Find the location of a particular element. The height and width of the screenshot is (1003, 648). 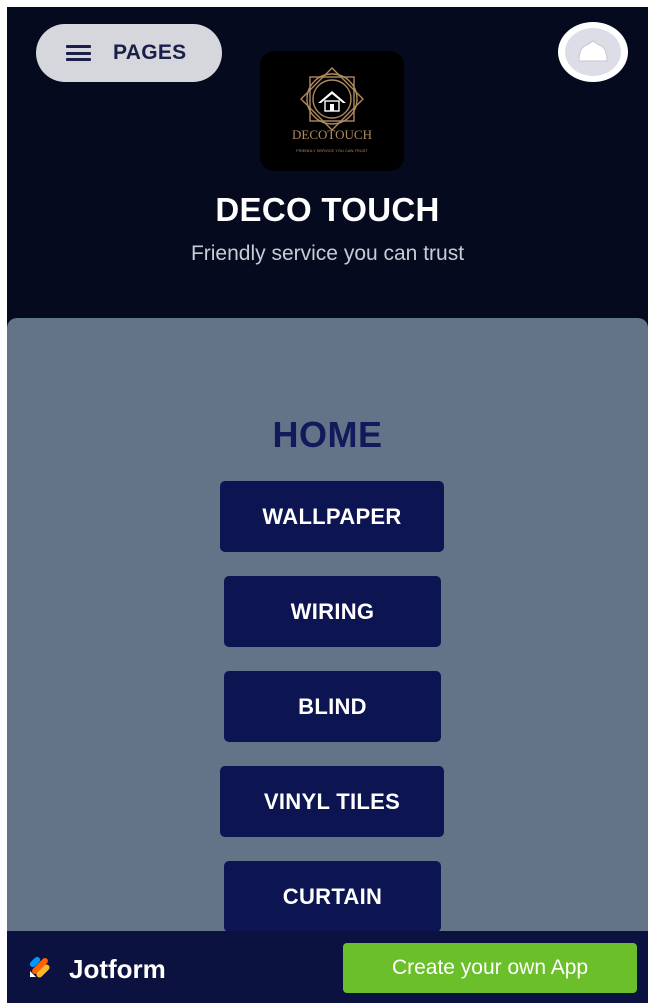

pages-menu-label: PAGES is located at coordinates (150, 52).